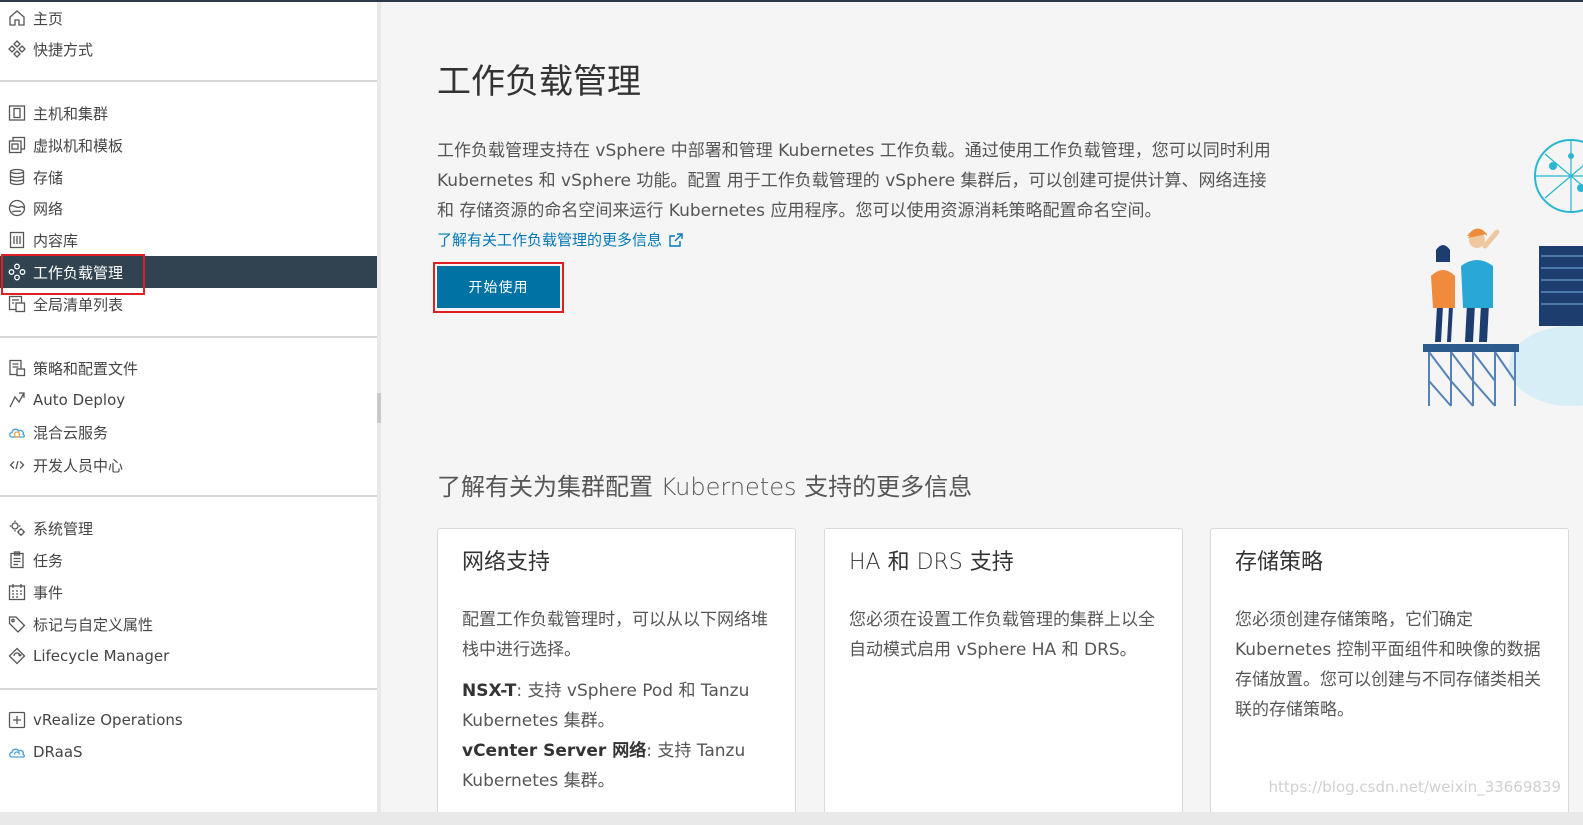 The image size is (1583, 825). I want to click on sidebar-item-content-library: 内容库, so click(188, 240).